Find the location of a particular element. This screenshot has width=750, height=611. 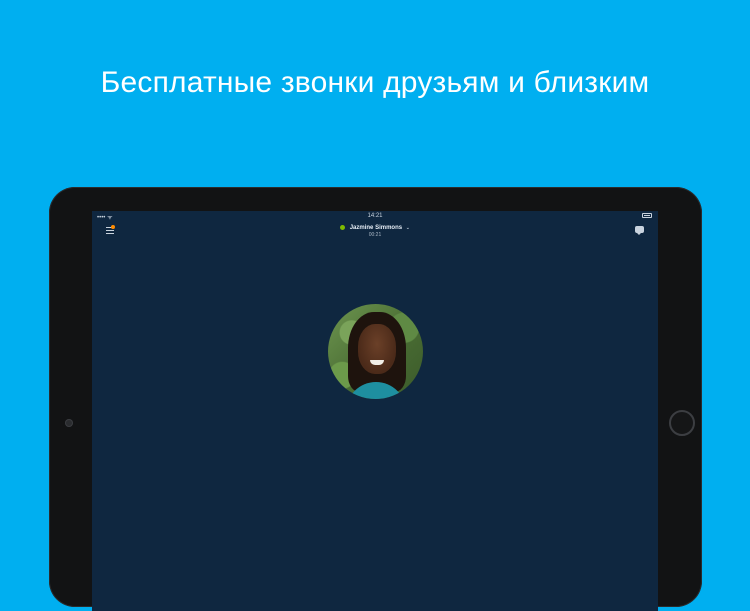

chevron-down-icon: ⌄ is located at coordinates (407, 228).